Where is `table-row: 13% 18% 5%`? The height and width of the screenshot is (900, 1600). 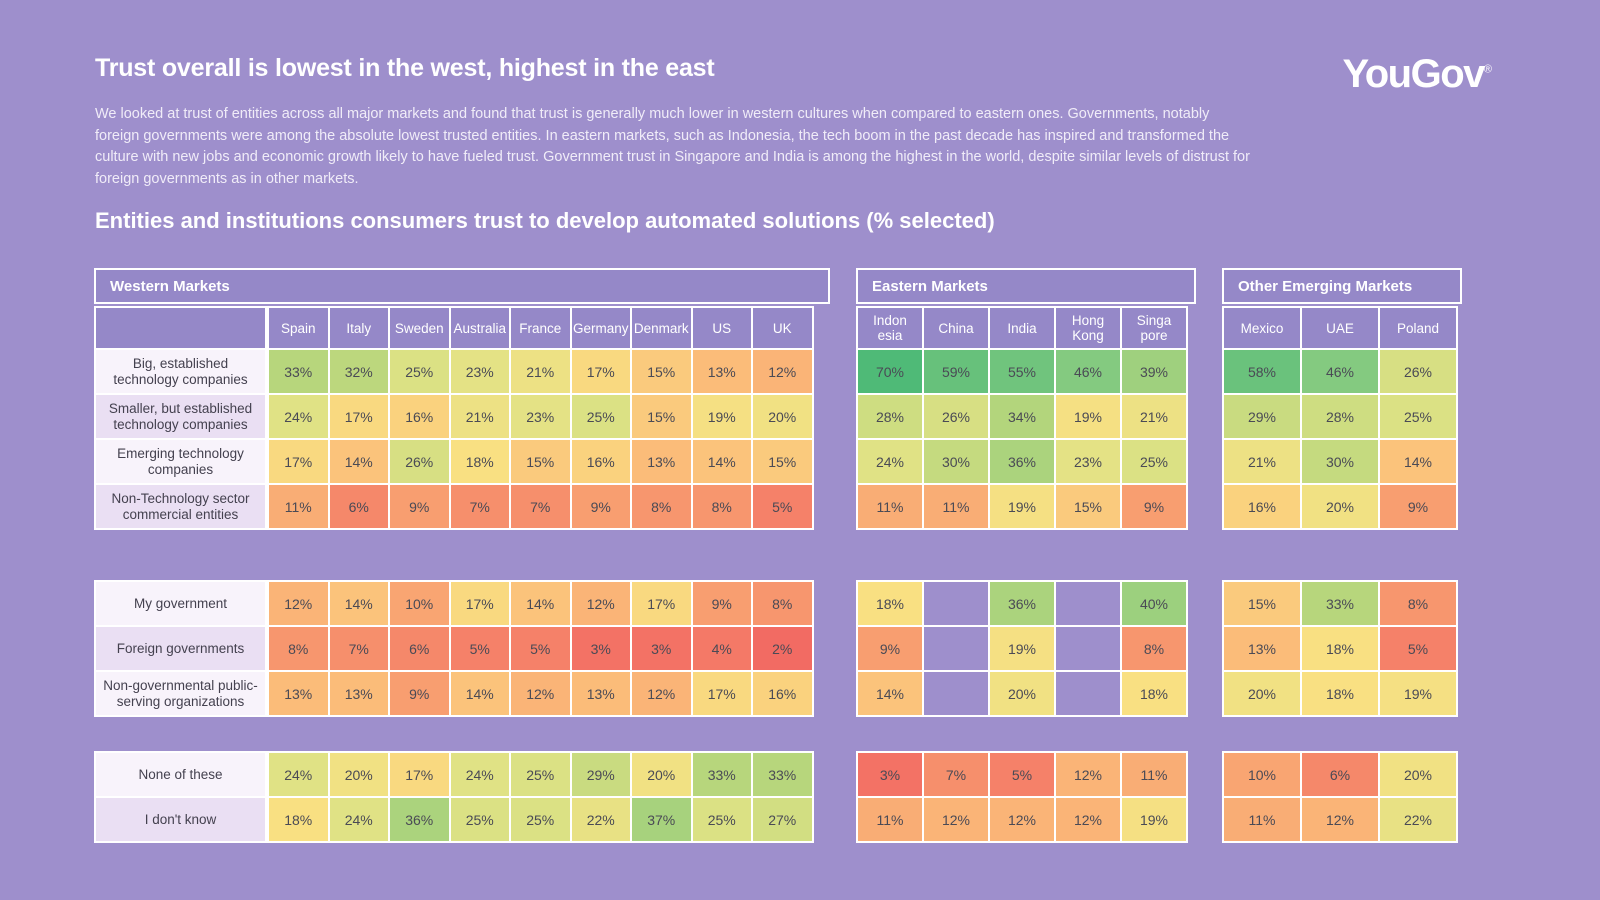 table-row: 13% 18% 5% is located at coordinates (1340, 648).